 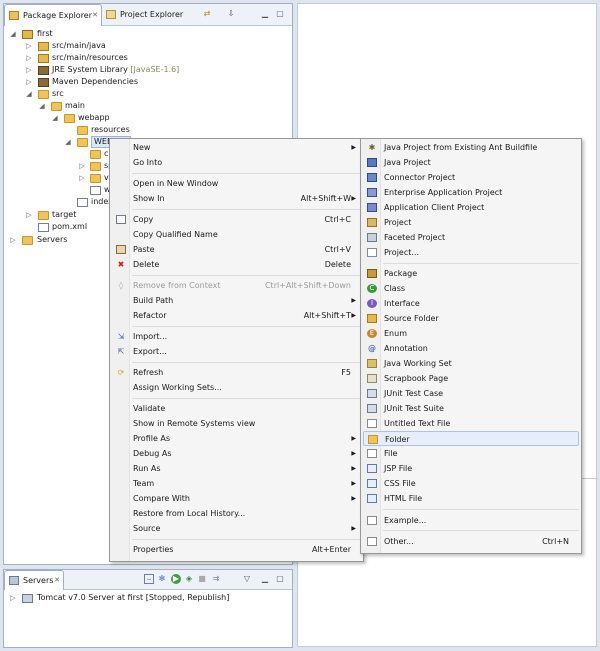 What do you see at coordinates (216, 579) in the screenshot?
I see `publish-icon: ⇉` at bounding box center [216, 579].